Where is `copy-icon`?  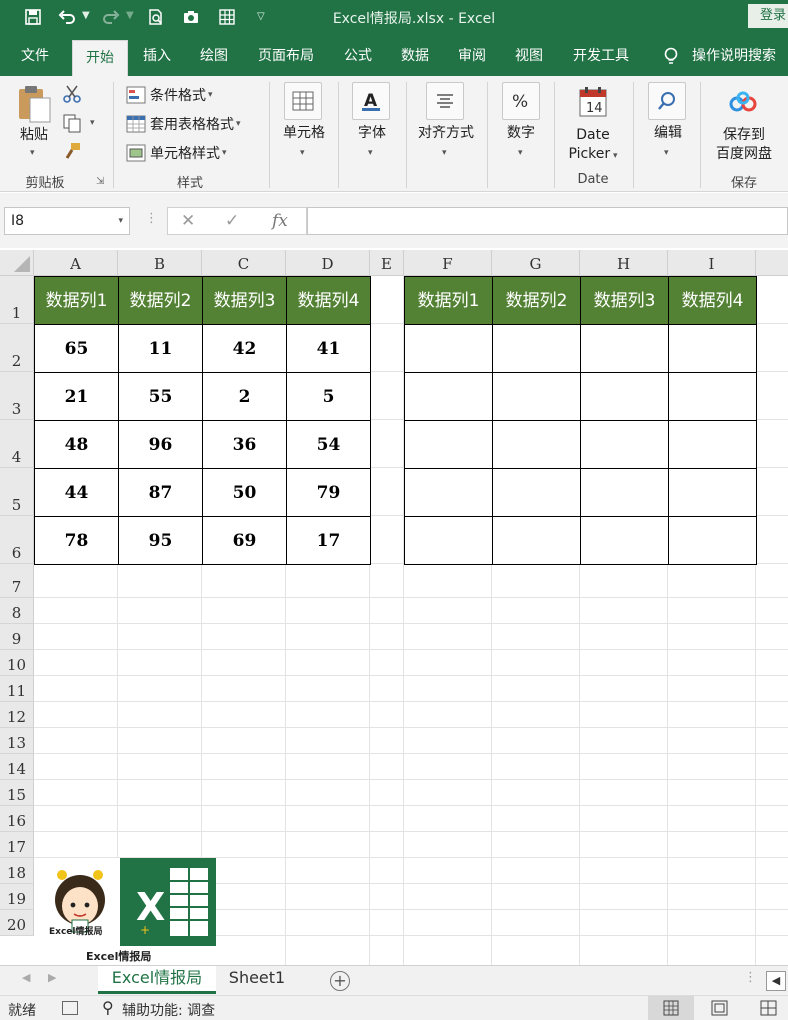
copy-icon is located at coordinates (72, 123).